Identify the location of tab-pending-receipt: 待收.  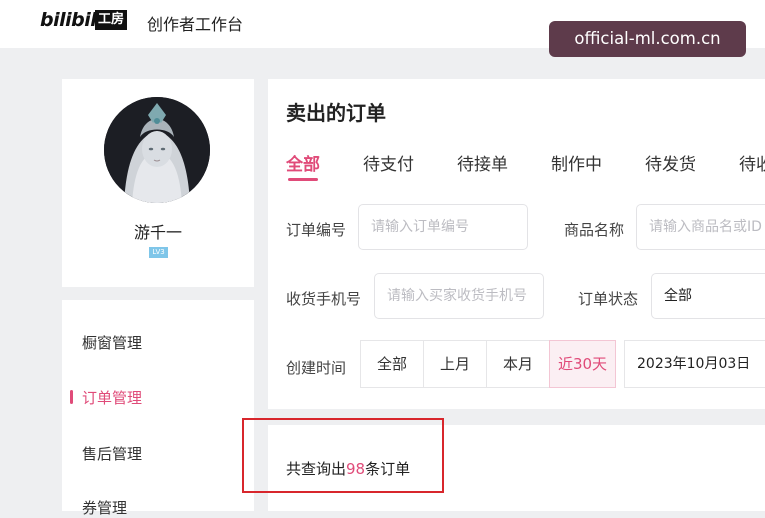
(752, 162).